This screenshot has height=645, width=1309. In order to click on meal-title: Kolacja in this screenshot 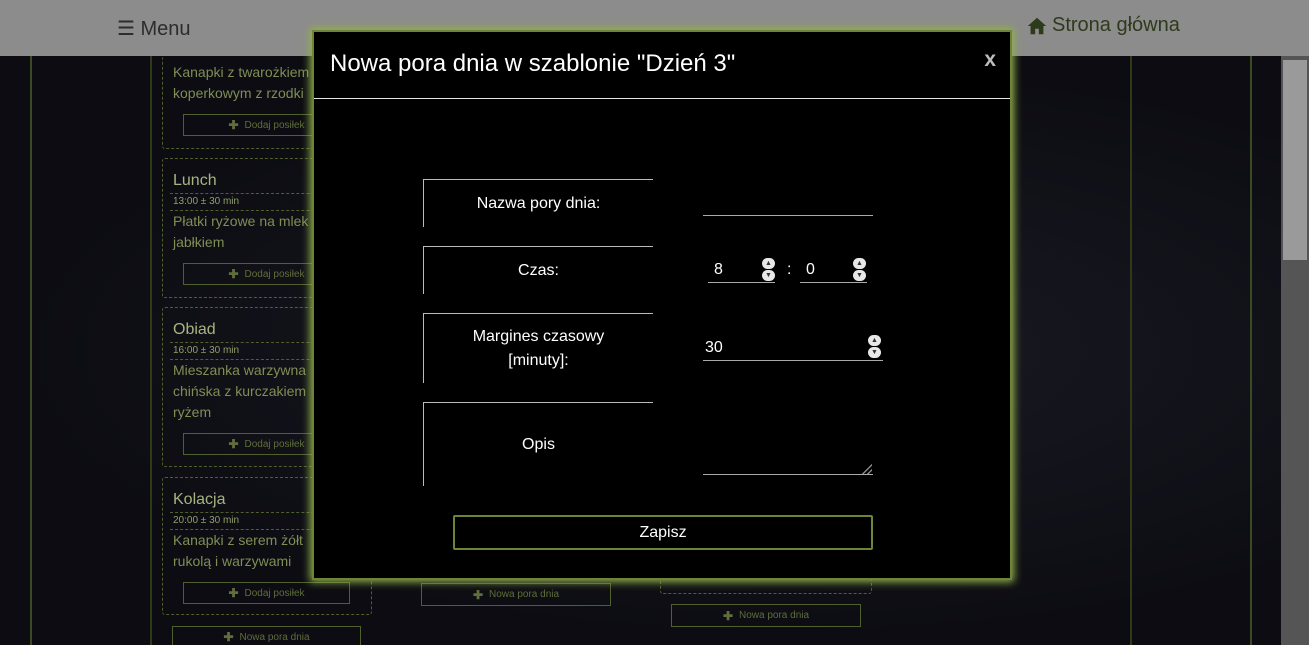, I will do `click(199, 499)`.